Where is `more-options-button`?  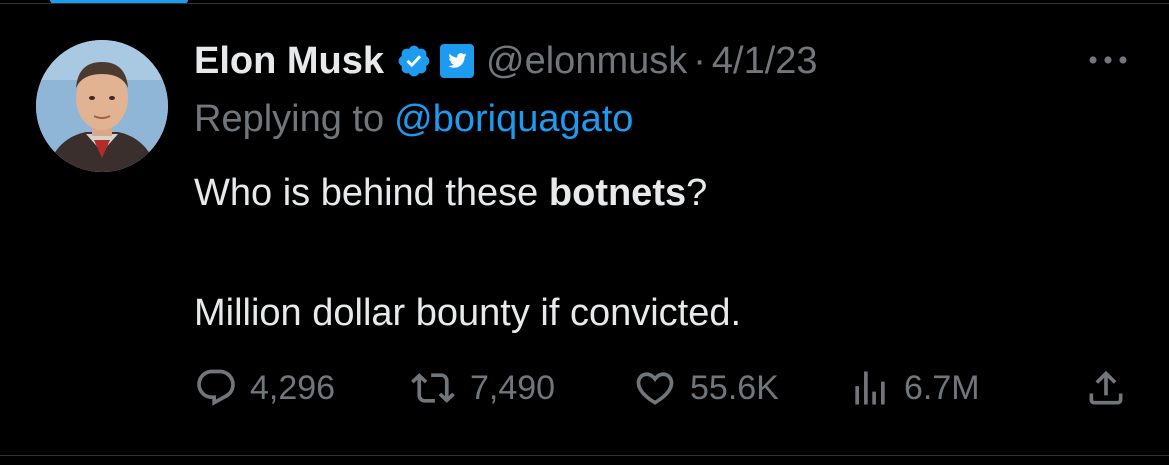 more-options-button is located at coordinates (1108, 60).